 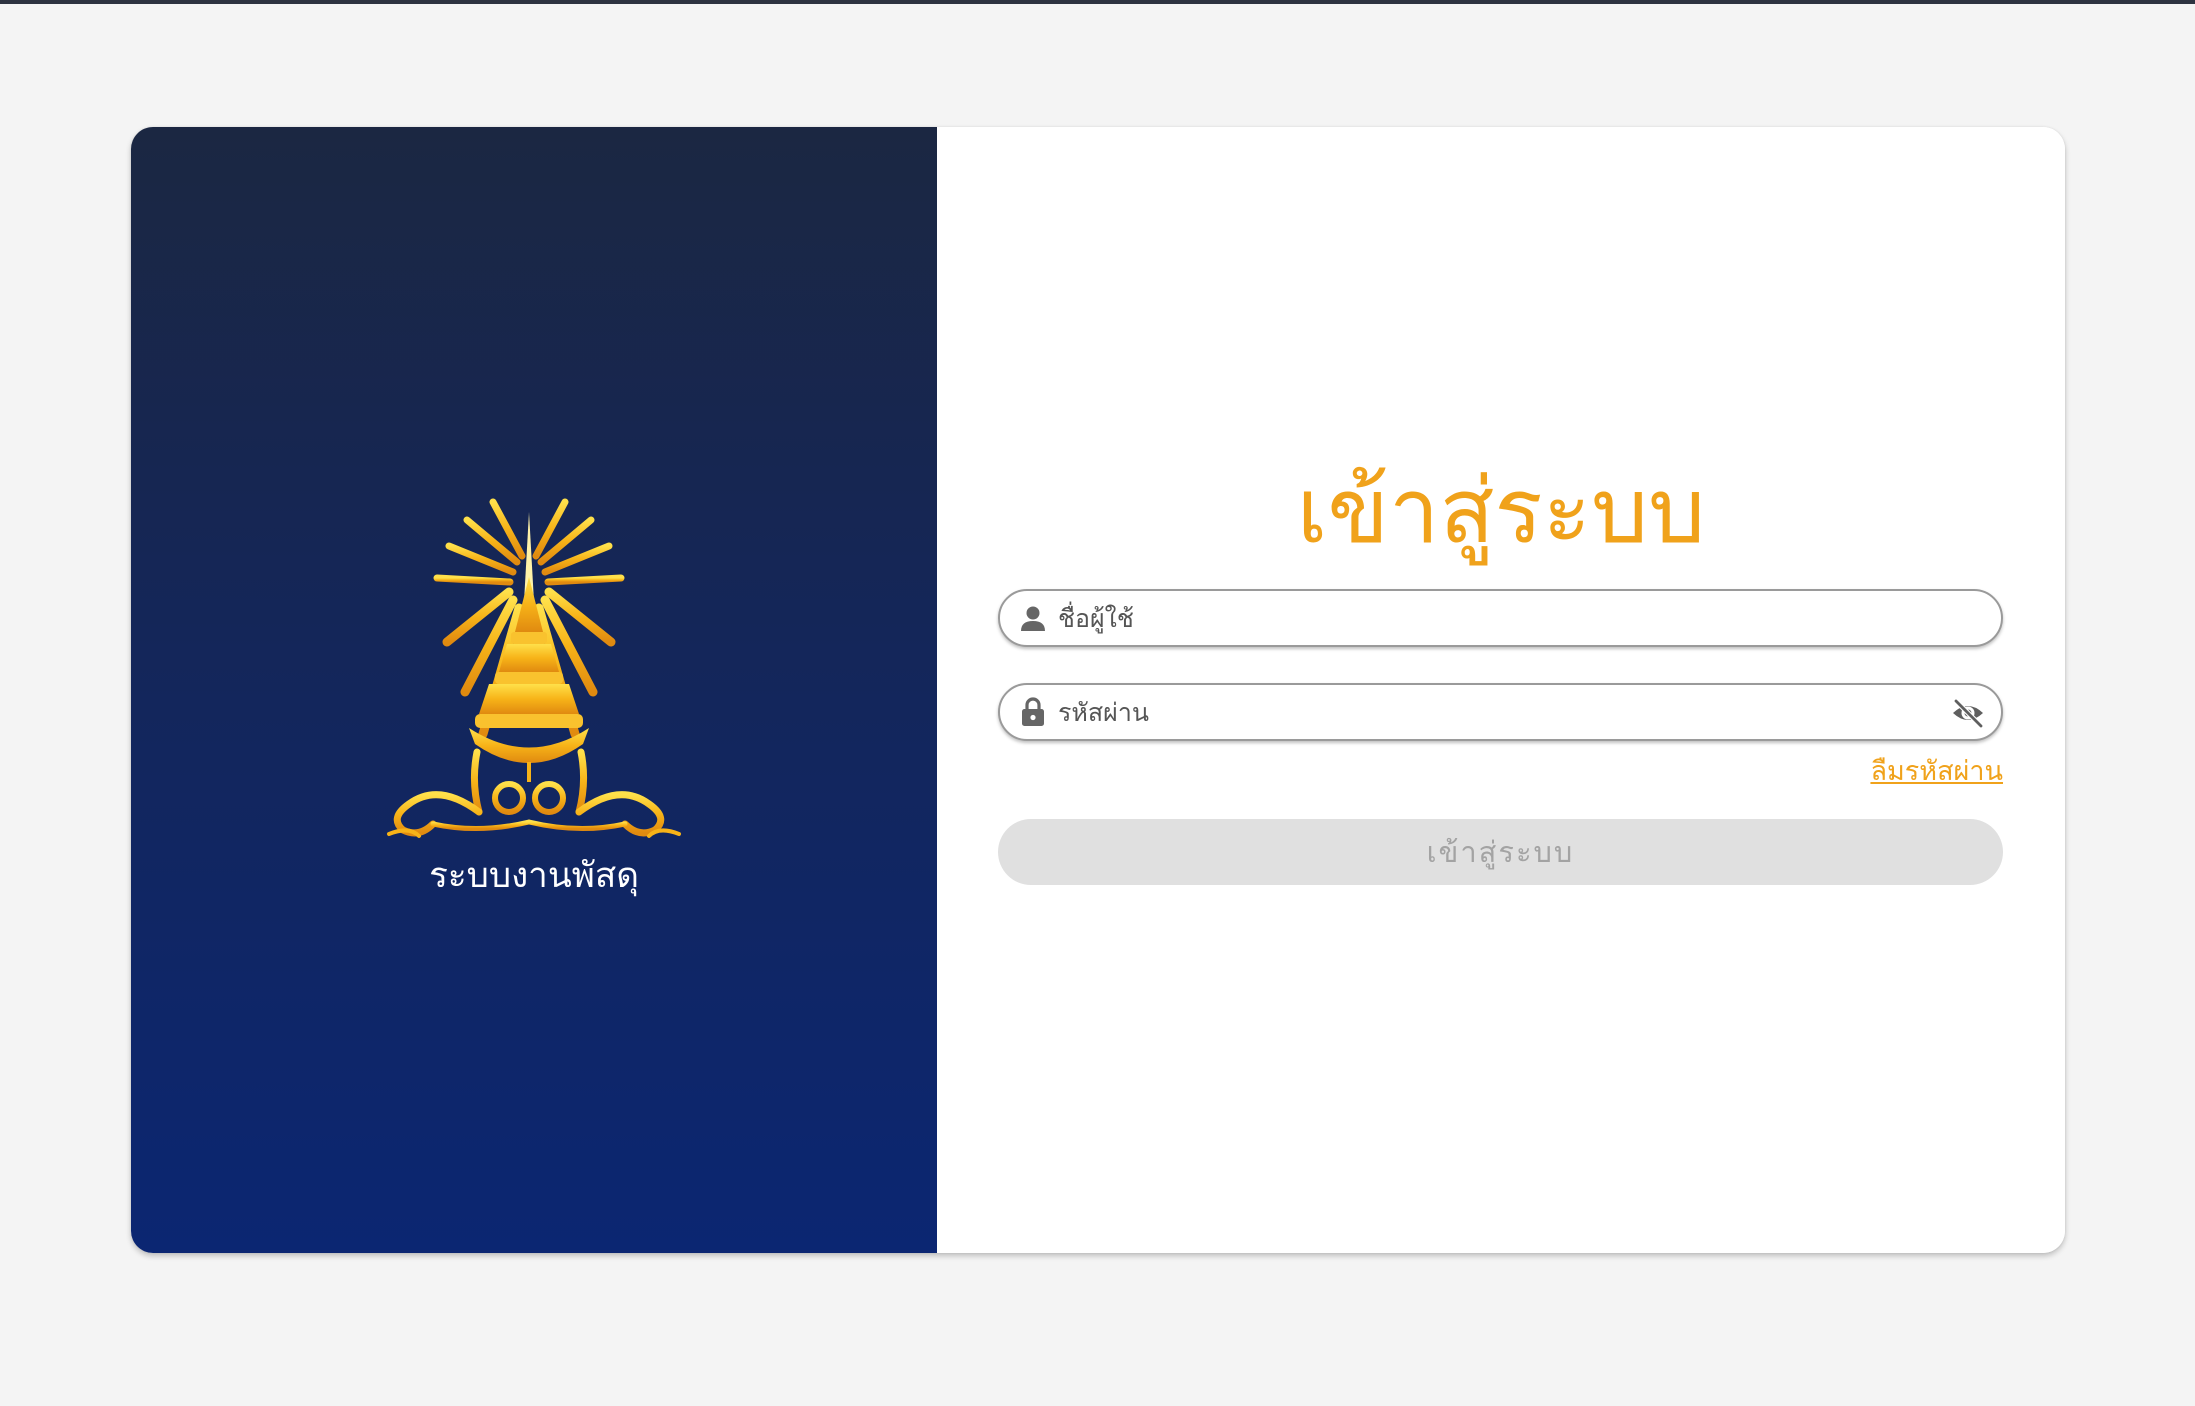 I want to click on password-field, so click(x=1500, y=712).